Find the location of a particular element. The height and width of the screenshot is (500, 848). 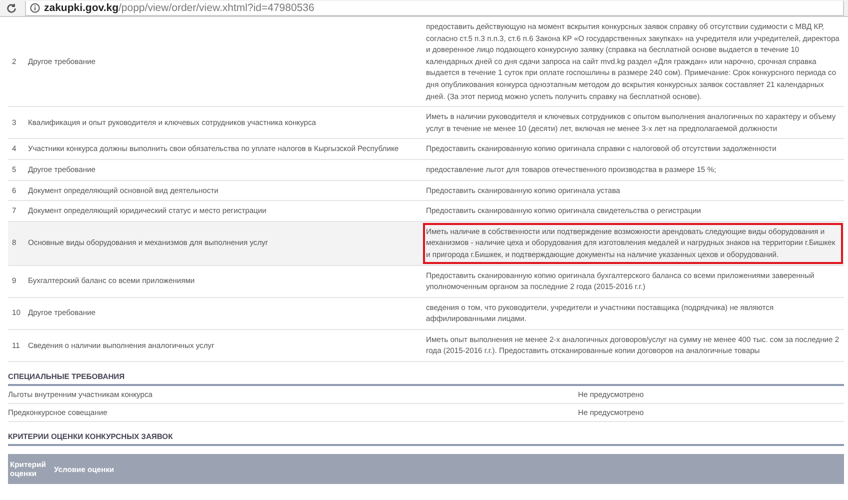

url-text: zakupki.gov.kg/popp/view/order/view.xhtml?id=47980536 is located at coordinates (179, 8).